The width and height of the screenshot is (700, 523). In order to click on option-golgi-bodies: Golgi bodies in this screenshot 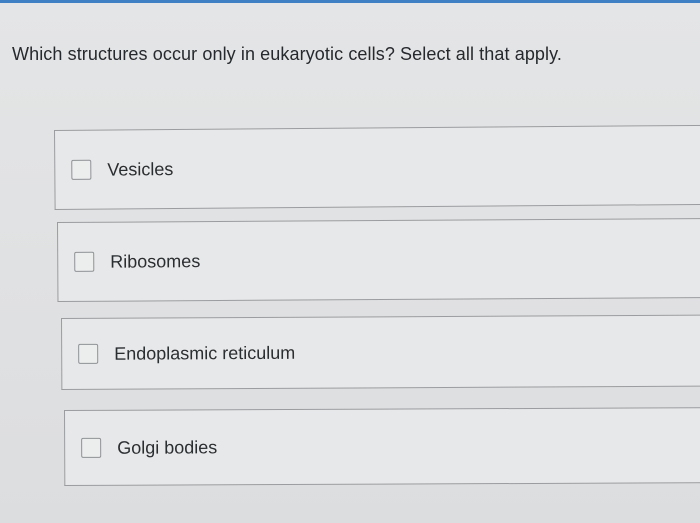, I will do `click(382, 446)`.